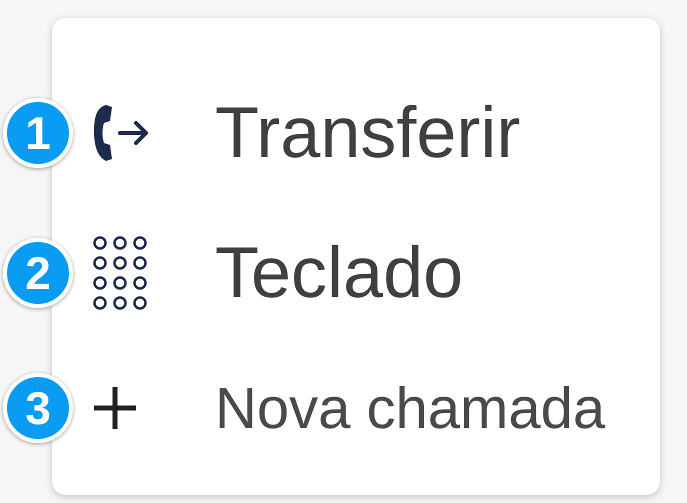 The height and width of the screenshot is (503, 687). What do you see at coordinates (339, 273) in the screenshot?
I see `menu-item: Teclado` at bounding box center [339, 273].